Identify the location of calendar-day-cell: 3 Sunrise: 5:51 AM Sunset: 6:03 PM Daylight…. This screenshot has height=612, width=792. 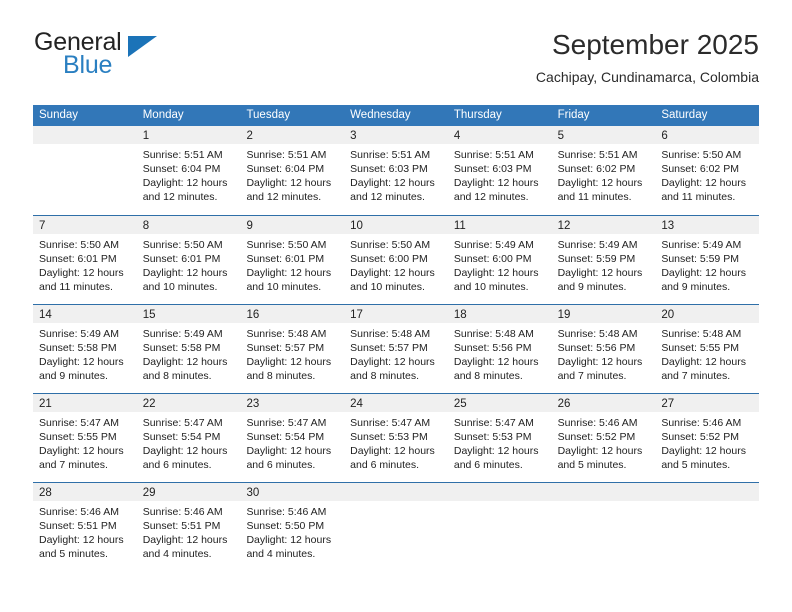
(396, 170).